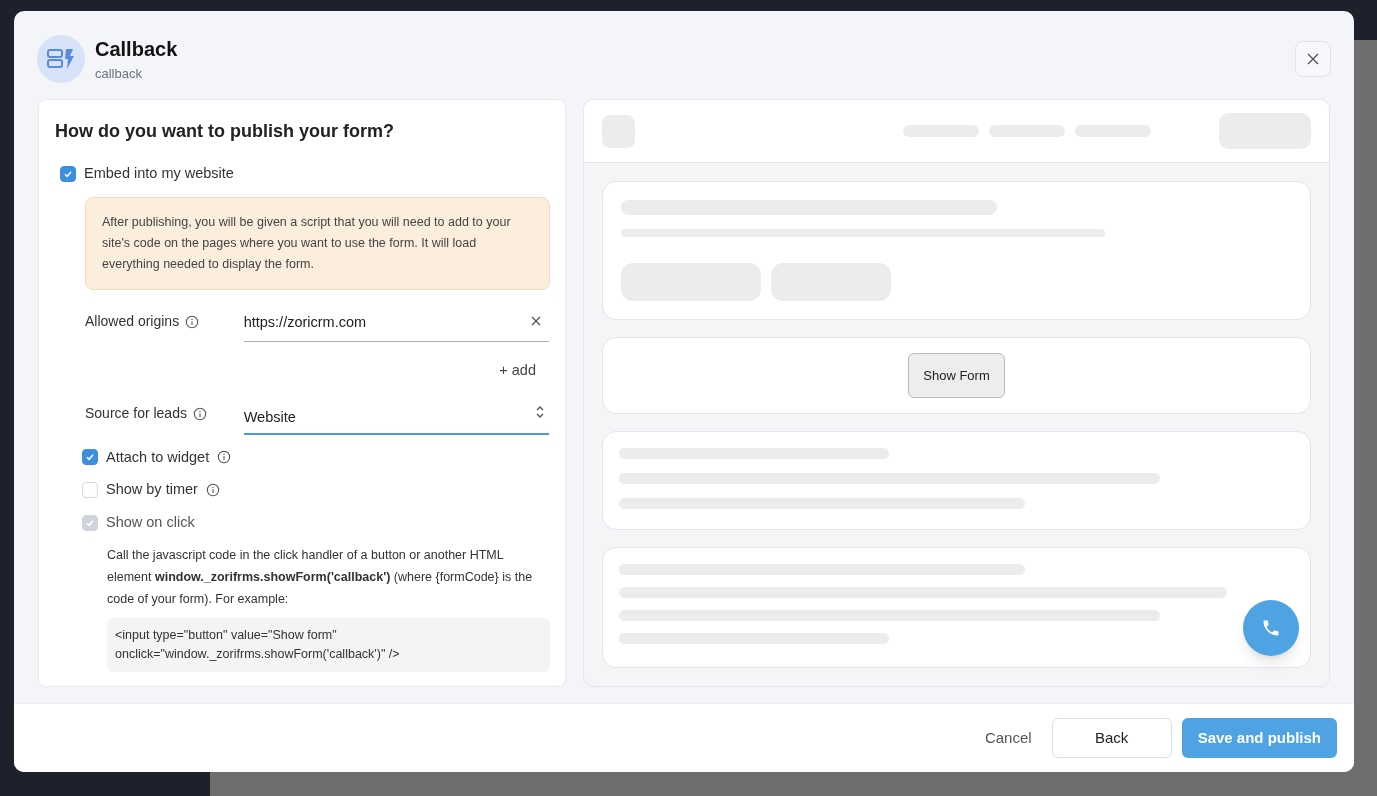 This screenshot has height=796, width=1377. What do you see at coordinates (225, 131) in the screenshot?
I see `panel-heading: How do you want to publish your form?` at bounding box center [225, 131].